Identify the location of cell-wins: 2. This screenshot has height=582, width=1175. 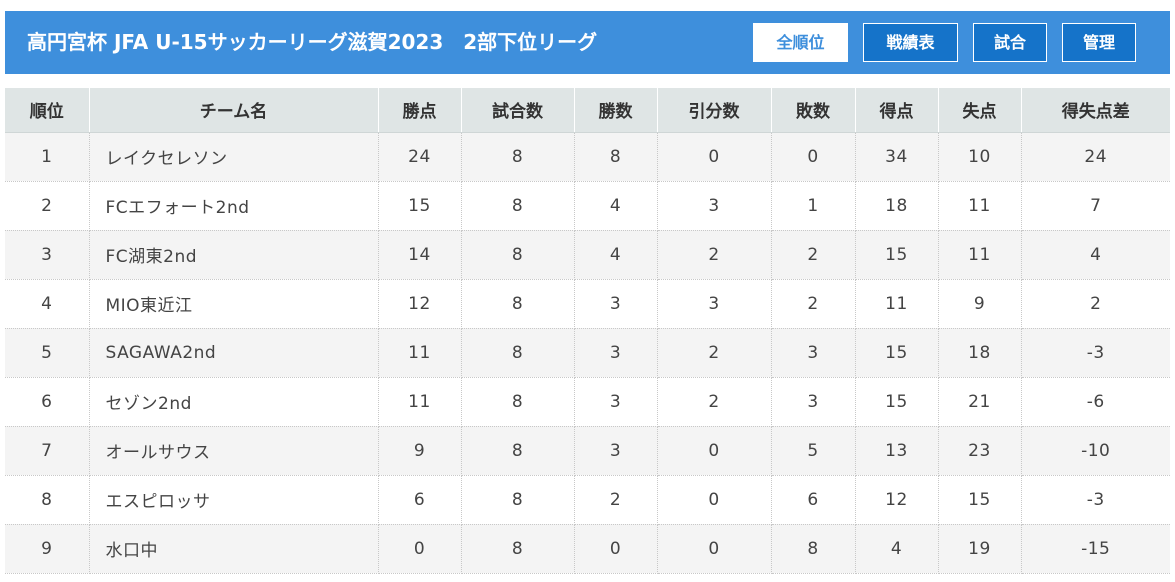
(616, 500).